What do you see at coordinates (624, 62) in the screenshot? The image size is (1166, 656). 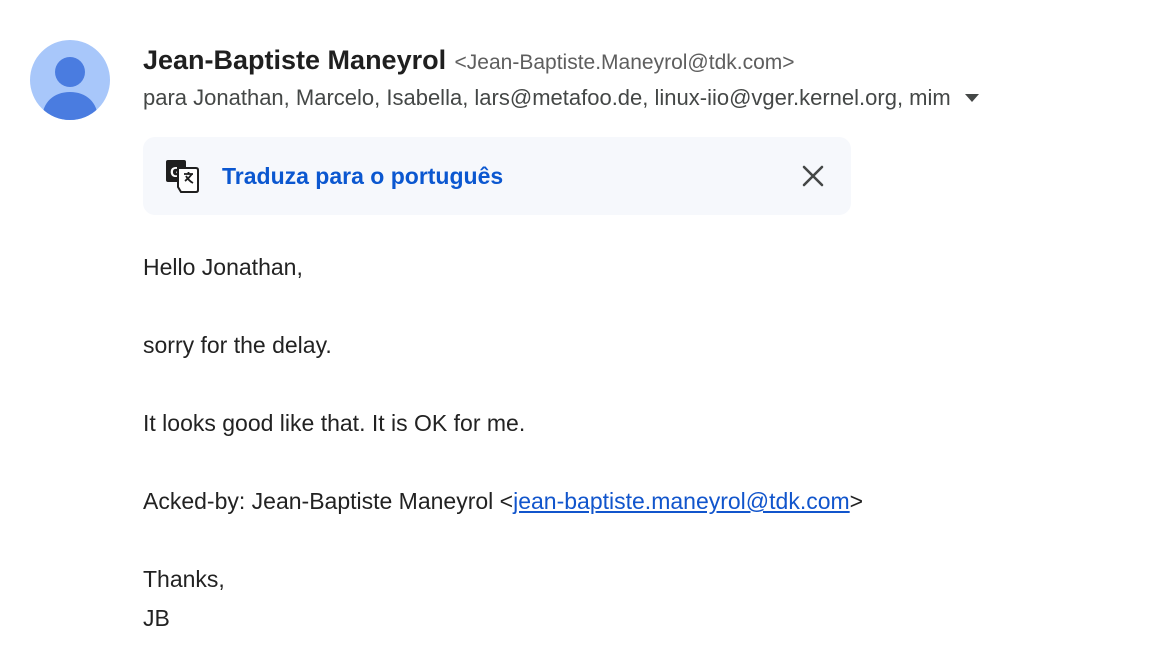 I see `sender-email: <Jean-Baptiste.Maneyrol@tdk.com>` at bounding box center [624, 62].